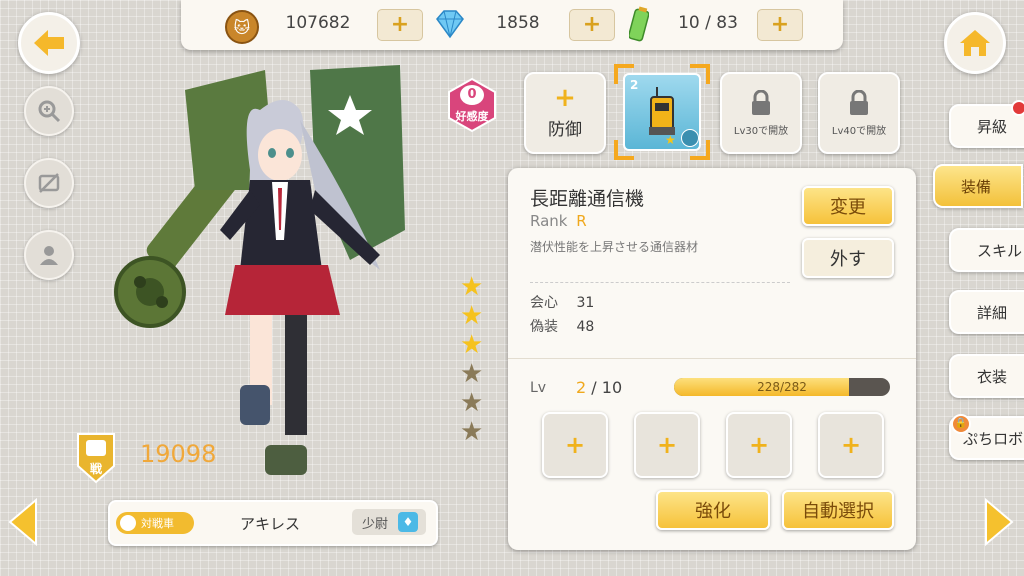 This screenshot has width=1024, height=576. What do you see at coordinates (565, 97) in the screenshot?
I see `add-icon: +` at bounding box center [565, 97].